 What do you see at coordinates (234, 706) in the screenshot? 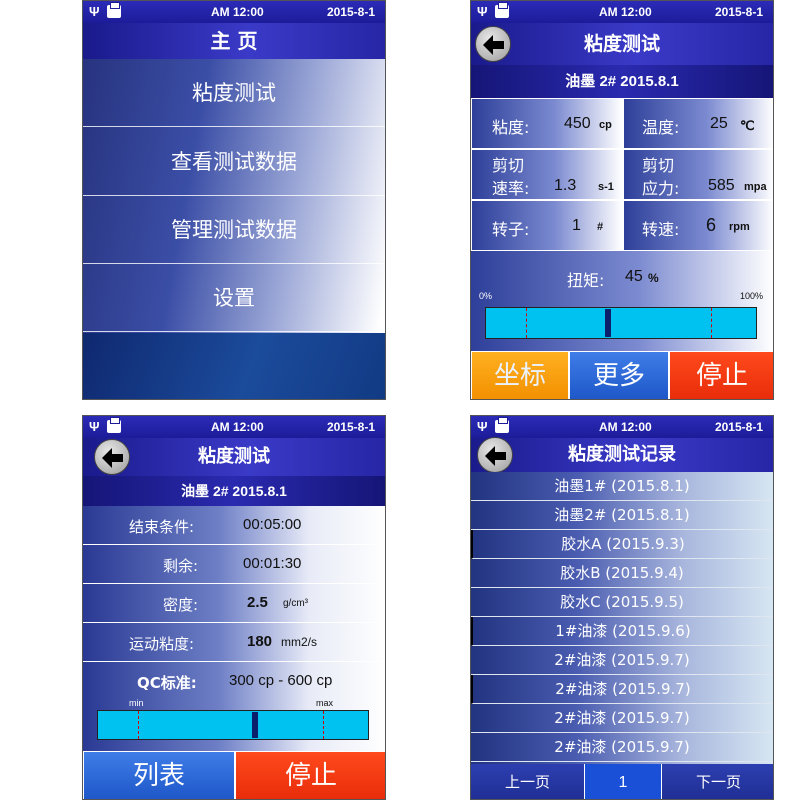
I see `qc-standard-row: QC标准: 300 cp - 600 cp min max` at bounding box center [234, 706].